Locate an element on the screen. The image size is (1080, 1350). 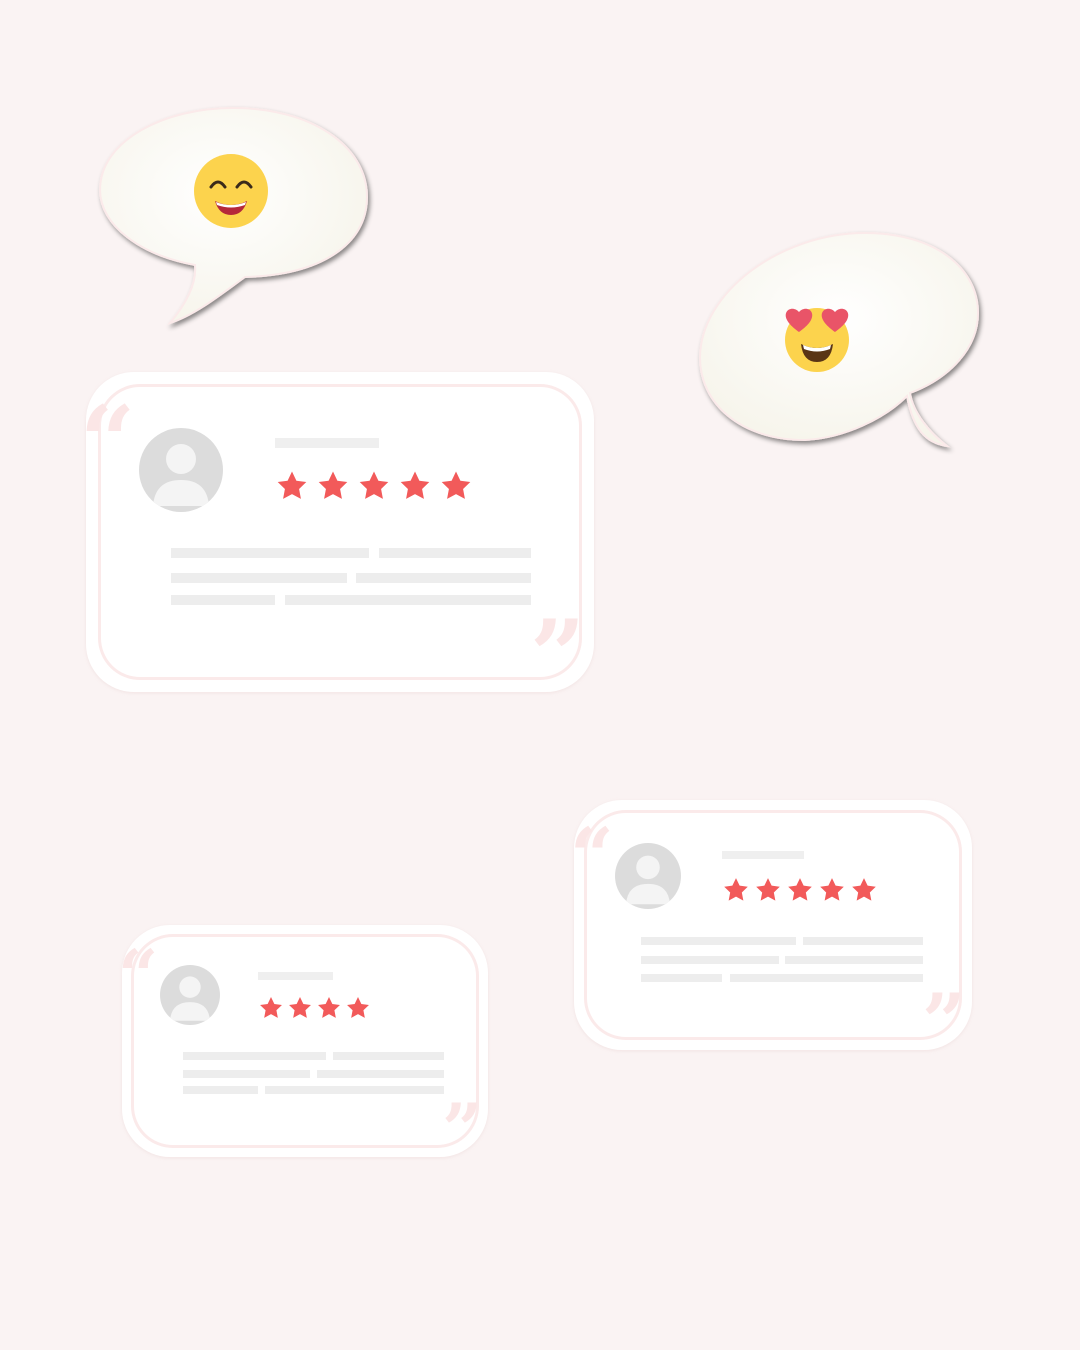
smiling-face-with-heart-eyes-icon is located at coordinates (817, 340).